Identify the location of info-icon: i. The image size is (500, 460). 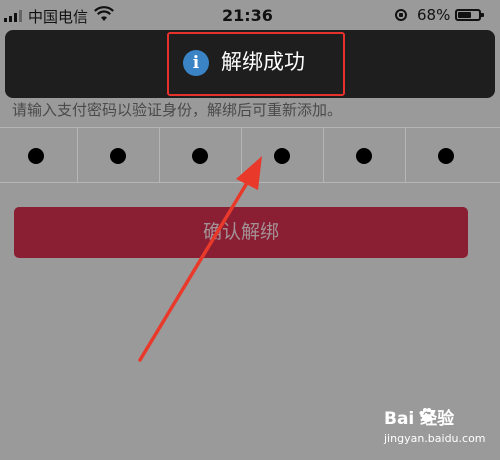
(196, 63).